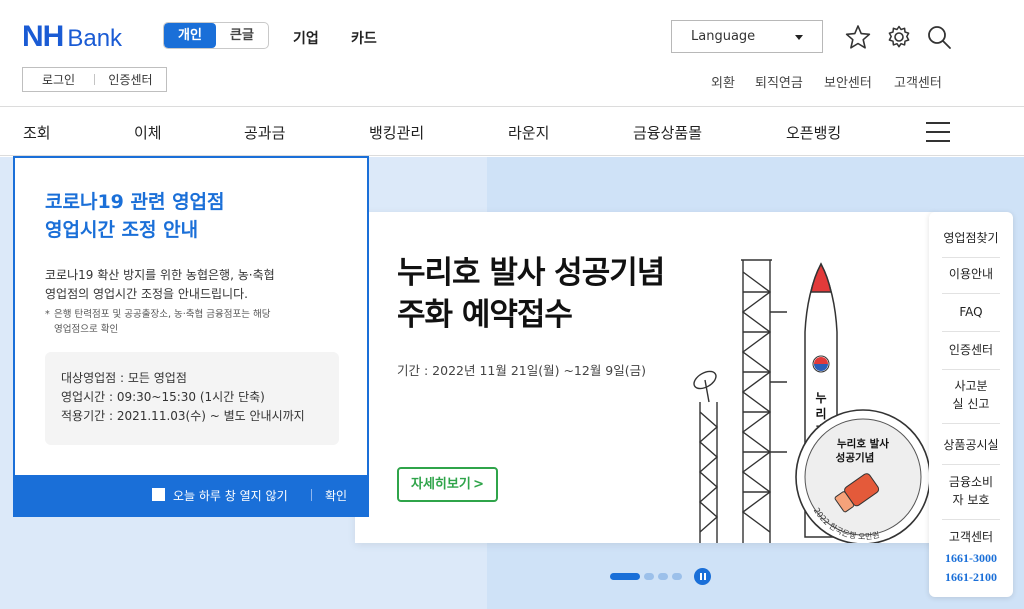 This screenshot has height=609, width=1024. Describe the element at coordinates (723, 36) in the screenshot. I see `language-label: Language` at that location.